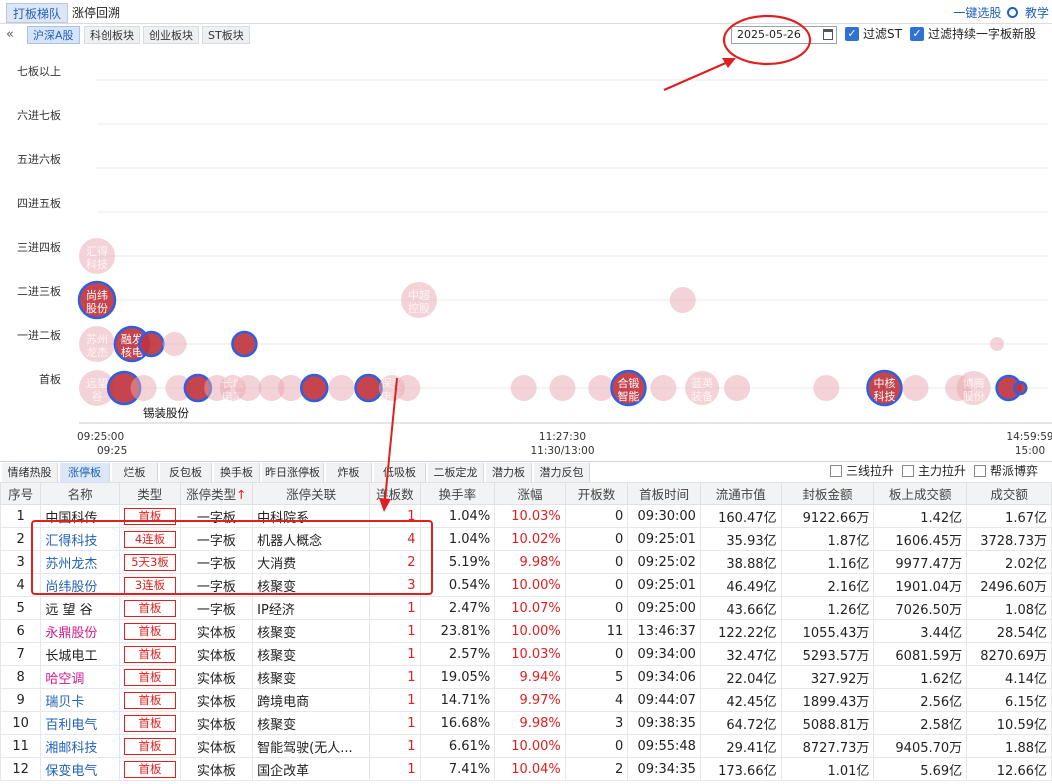 This screenshot has width=1052, height=784. Describe the element at coordinates (97, 352) in the screenshot. I see `bubble-label: 龙杰` at that location.